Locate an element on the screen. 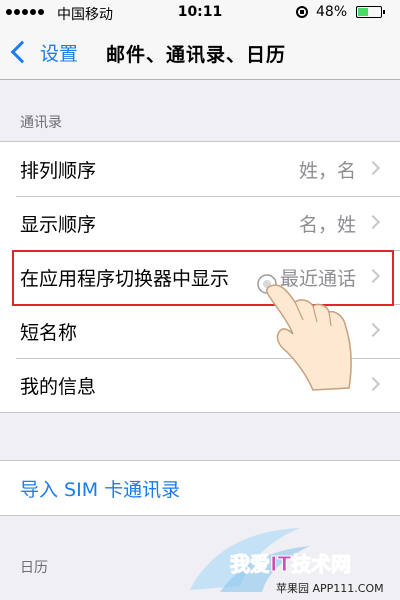 This screenshot has height=600, width=400. import-sim-contacts-button: 导入 SIM 卡通讯录 is located at coordinates (200, 488).